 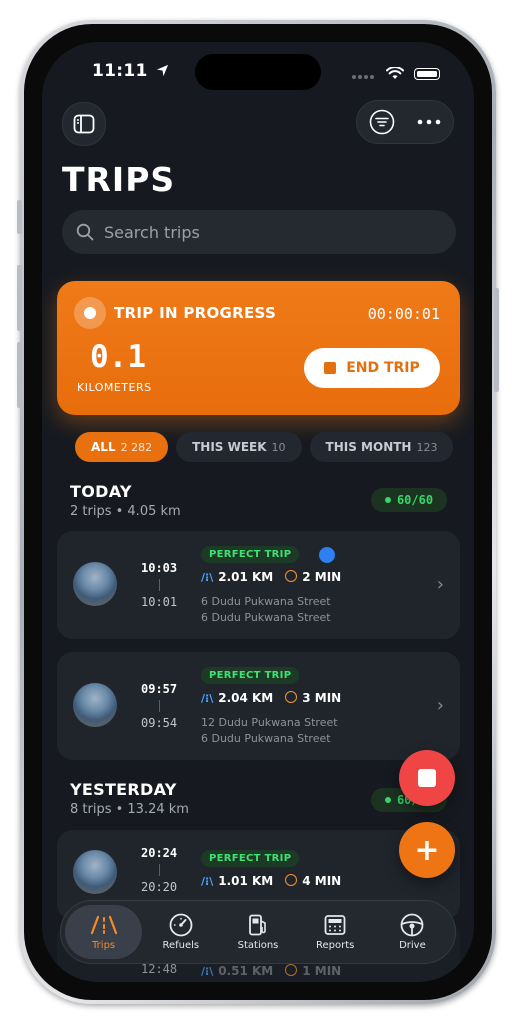 What do you see at coordinates (237, 698) in the screenshot?
I see `trip-distance: /⁝\ 2.04 KM` at bounding box center [237, 698].